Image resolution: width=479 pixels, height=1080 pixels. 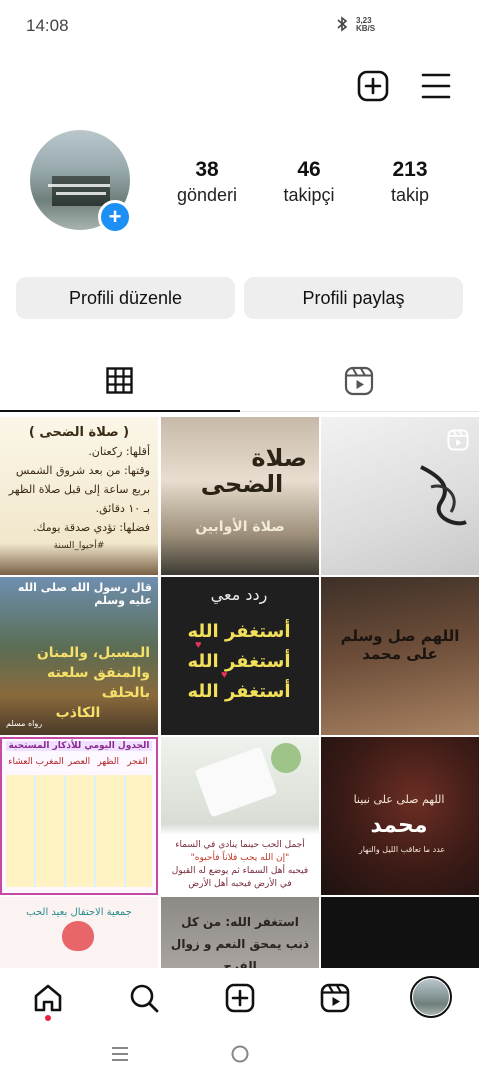 What do you see at coordinates (91, 527) in the screenshot?
I see `post-caption: فضلها: تؤدي صدقة يومك.` at bounding box center [91, 527].